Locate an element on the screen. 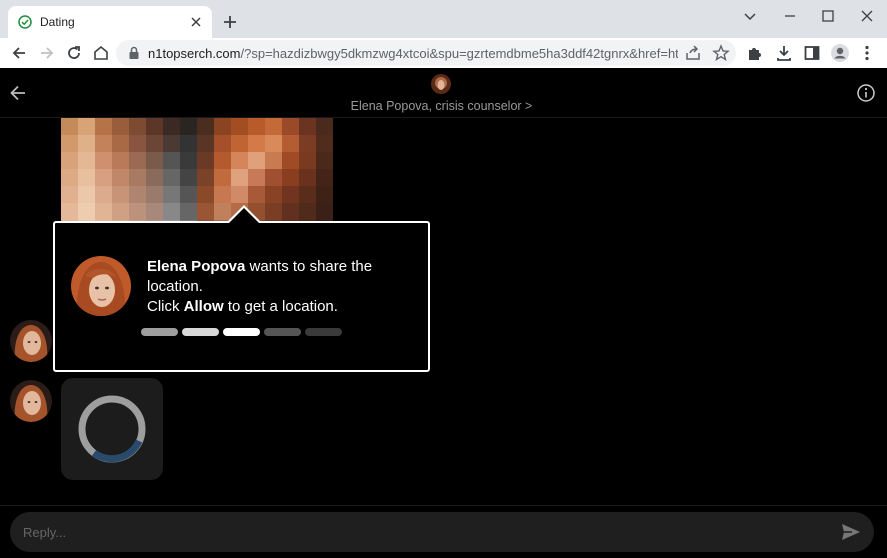 The width and height of the screenshot is (887, 558). check-circle-icon is located at coordinates (25, 22).